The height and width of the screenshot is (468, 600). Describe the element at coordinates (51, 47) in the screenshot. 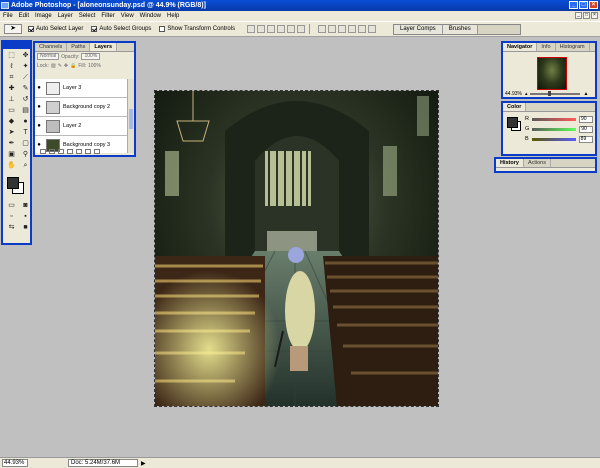

I see `tab-channels: Channels` at that location.